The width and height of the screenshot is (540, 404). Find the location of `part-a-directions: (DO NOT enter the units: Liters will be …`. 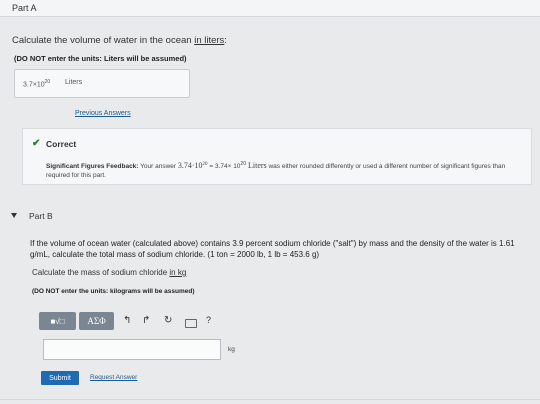

part-a-directions: (DO NOT enter the units: Liters will be … is located at coordinates (100, 58).